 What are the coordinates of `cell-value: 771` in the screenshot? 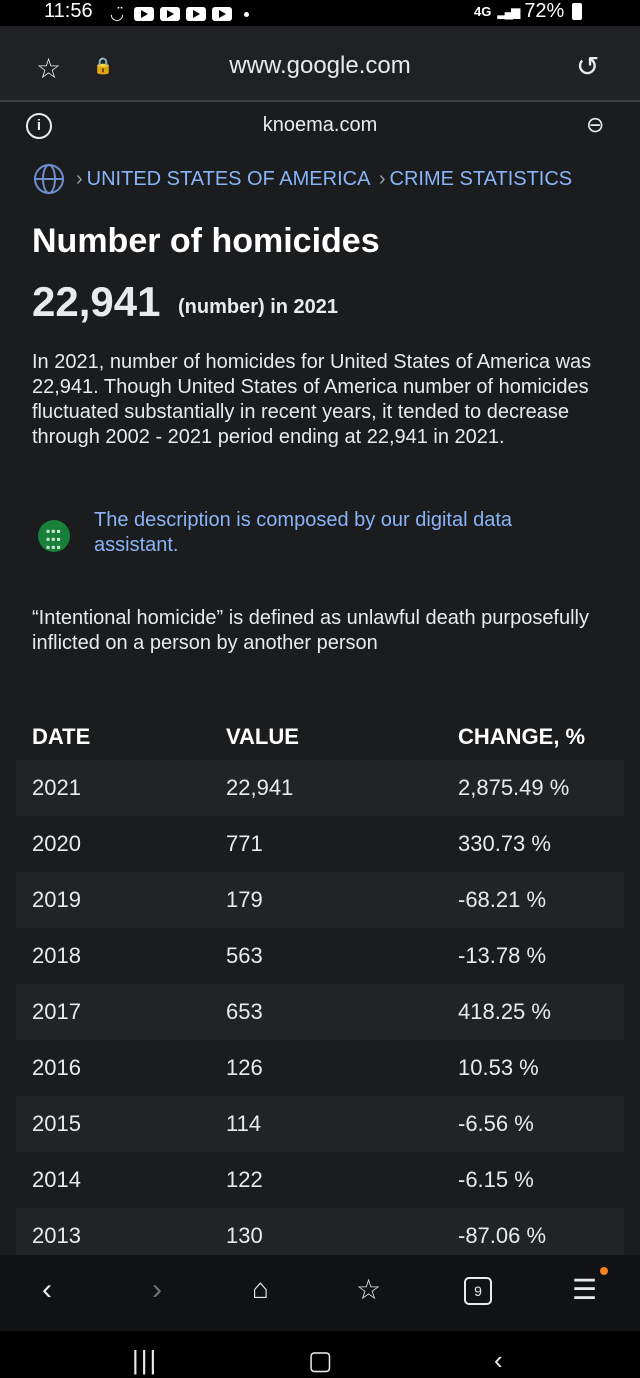 It's located at (244, 843).